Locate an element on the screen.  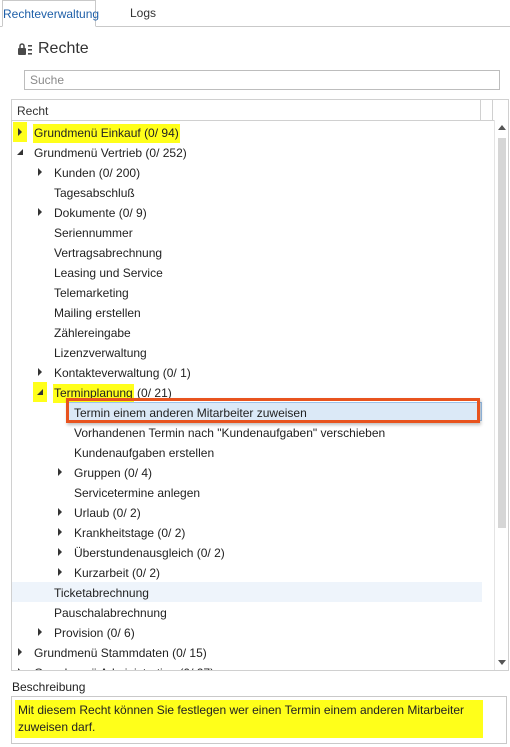
column-header: Recht is located at coordinates (260, 110).